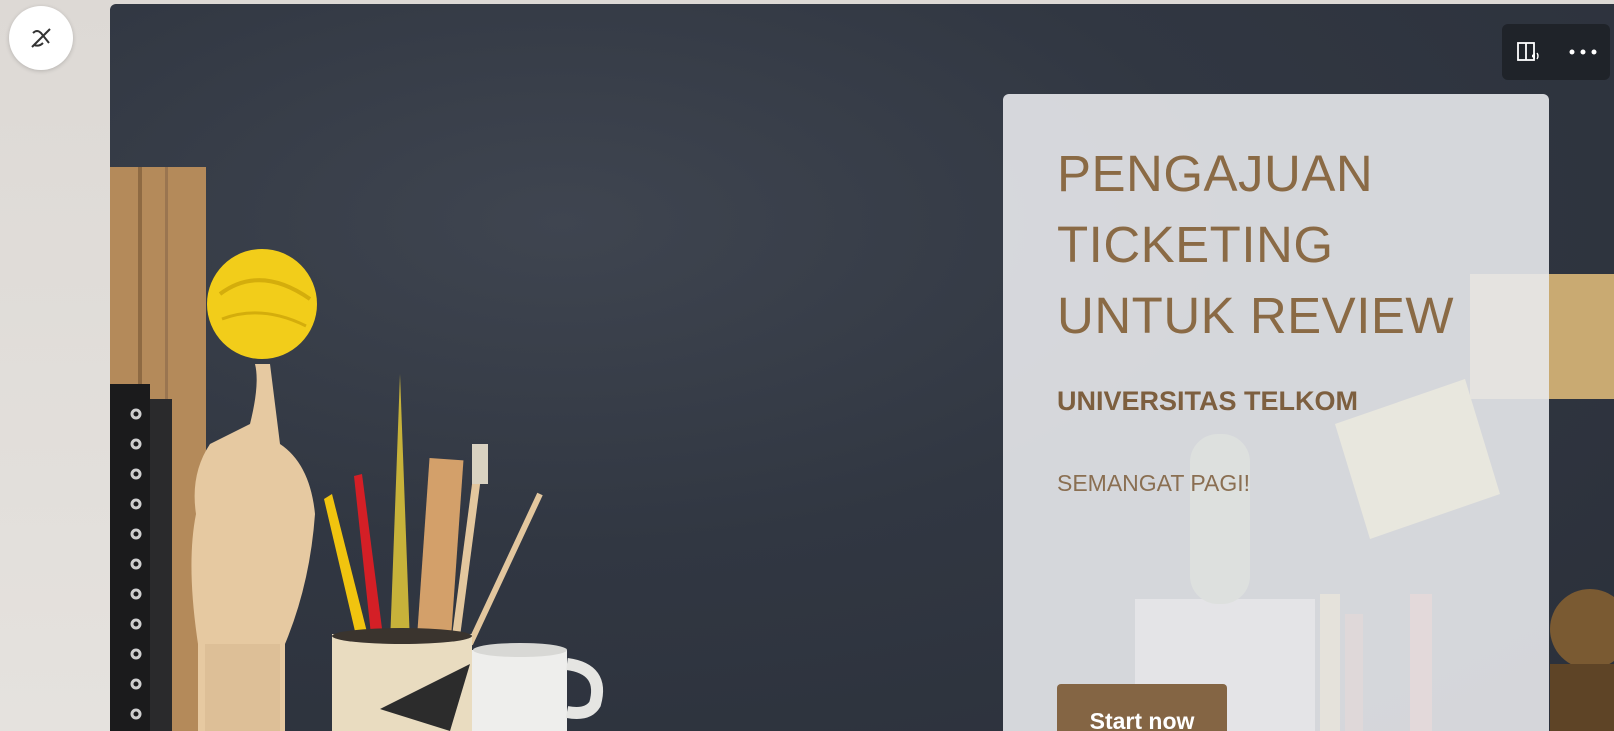 This screenshot has width=1614, height=731. Describe the element at coordinates (1208, 401) in the screenshot. I see `form-subtitle: UNIVERSITAS TELKOM` at that location.